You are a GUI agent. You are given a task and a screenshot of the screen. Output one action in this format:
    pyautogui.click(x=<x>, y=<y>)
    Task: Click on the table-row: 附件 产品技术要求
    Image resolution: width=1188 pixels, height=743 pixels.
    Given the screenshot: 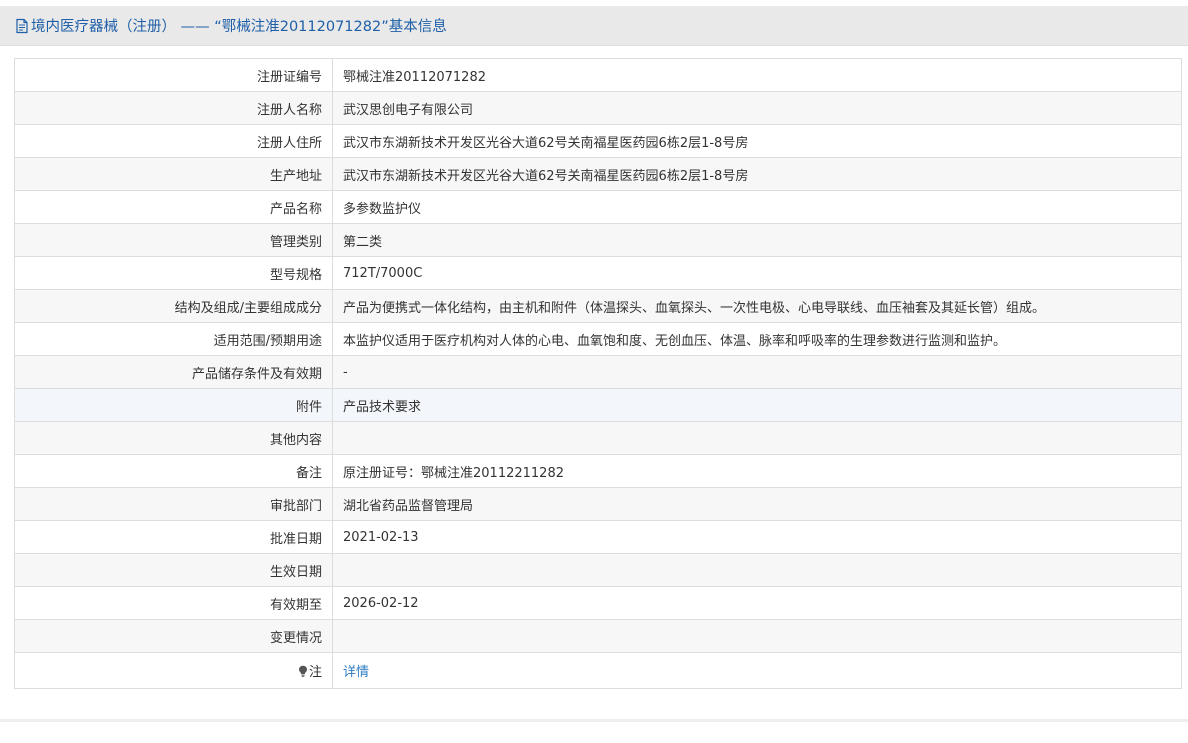 What is the action you would take?
    pyautogui.click(x=598, y=405)
    